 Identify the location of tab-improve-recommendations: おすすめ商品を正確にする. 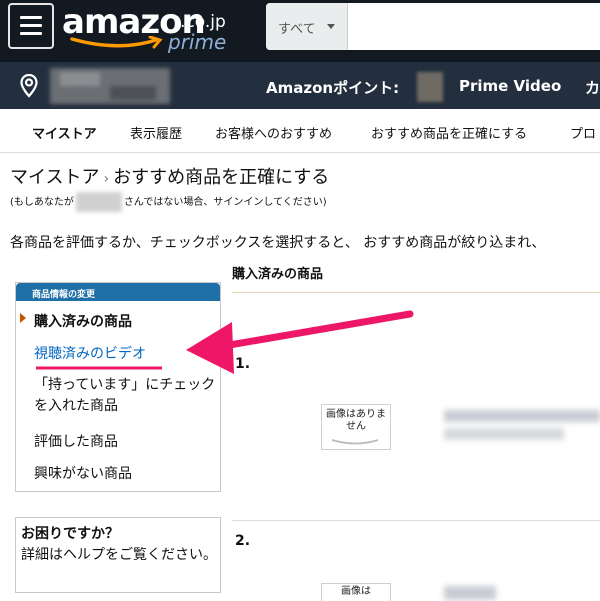
(449, 132).